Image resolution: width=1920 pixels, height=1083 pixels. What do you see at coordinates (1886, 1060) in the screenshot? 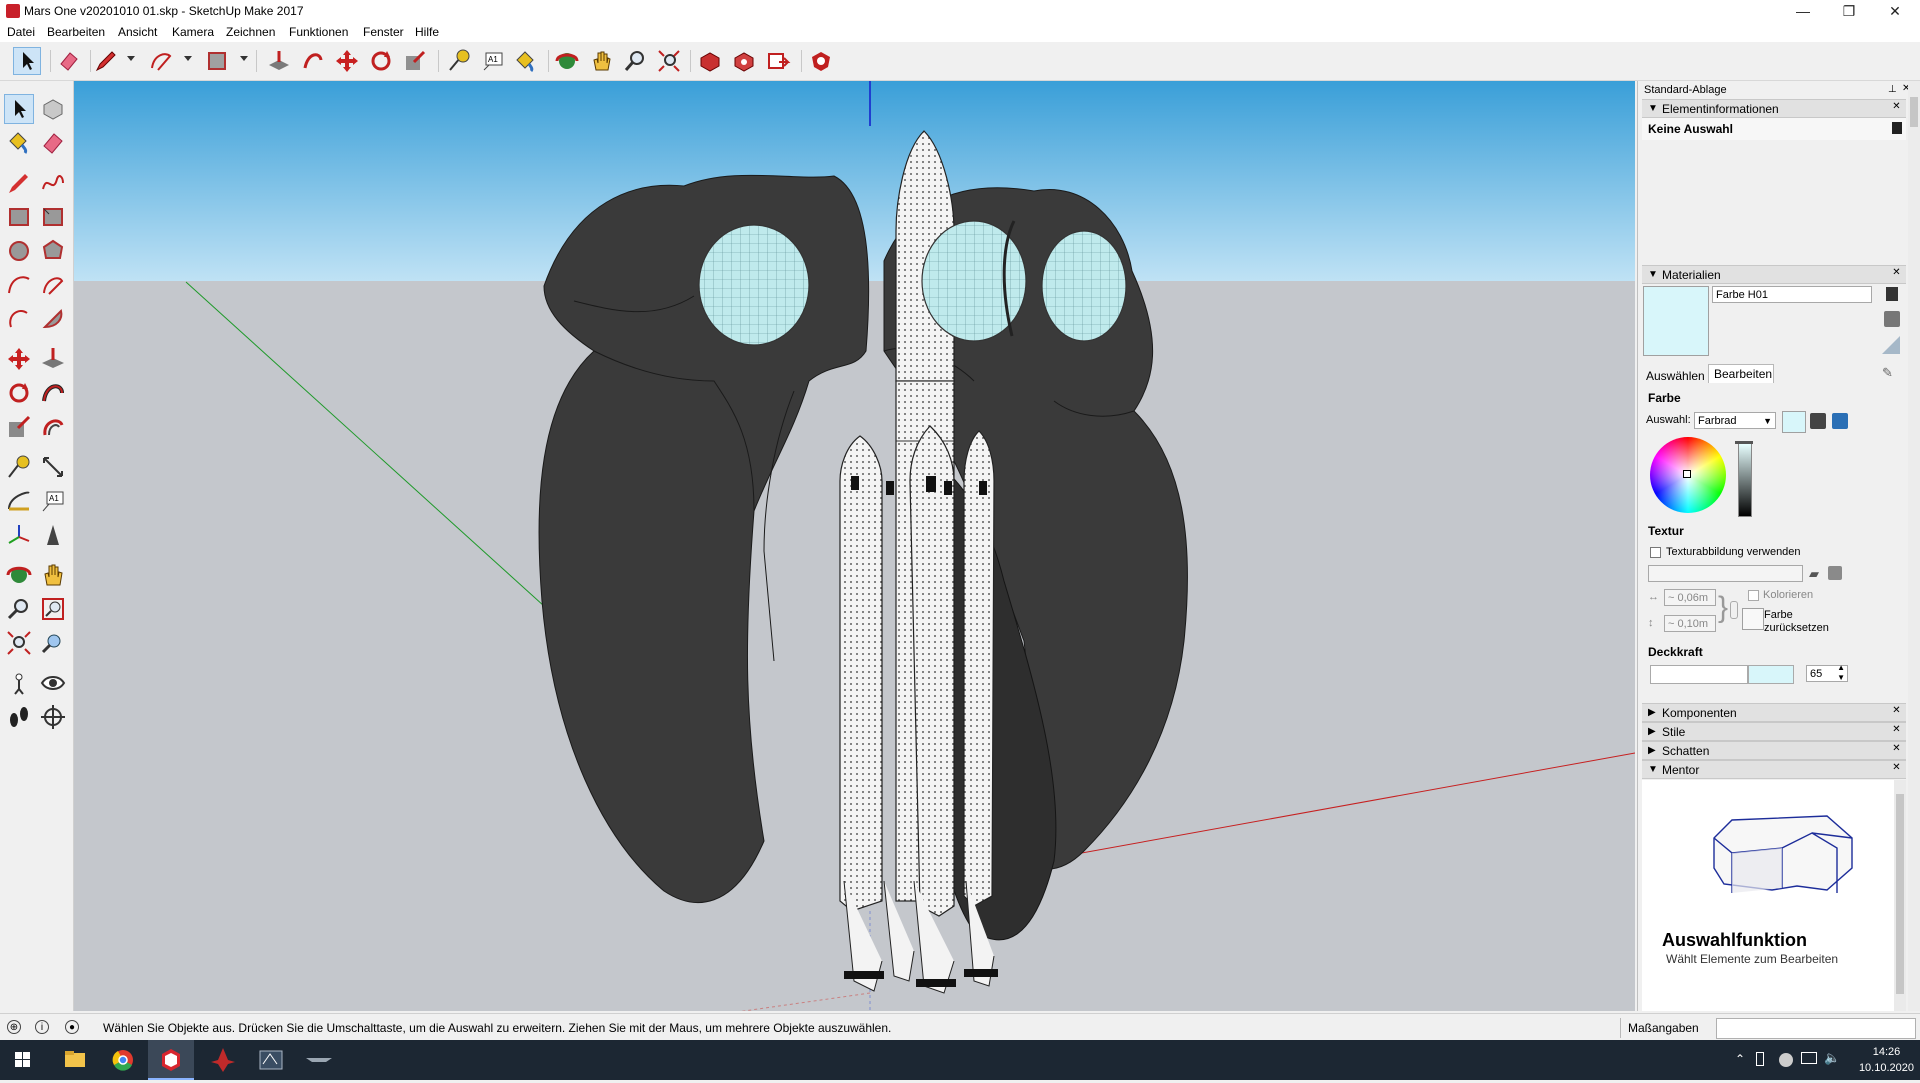
I see `taskbar-clock: 14:26 10.10.2020` at bounding box center [1886, 1060].